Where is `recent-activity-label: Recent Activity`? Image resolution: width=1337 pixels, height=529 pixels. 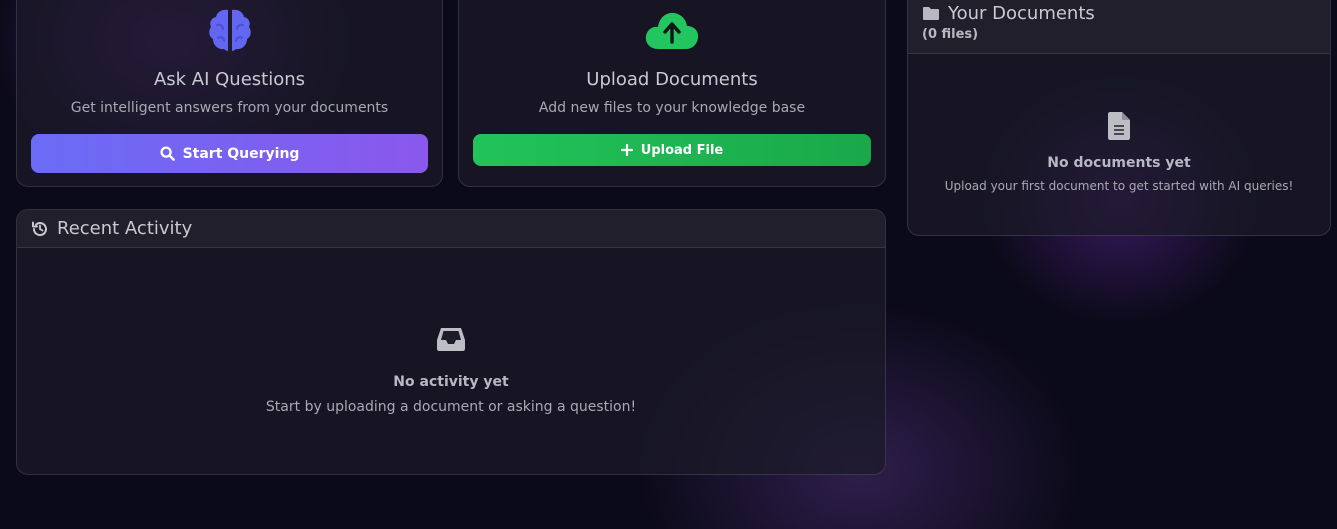
recent-activity-label: Recent Activity is located at coordinates (125, 228).